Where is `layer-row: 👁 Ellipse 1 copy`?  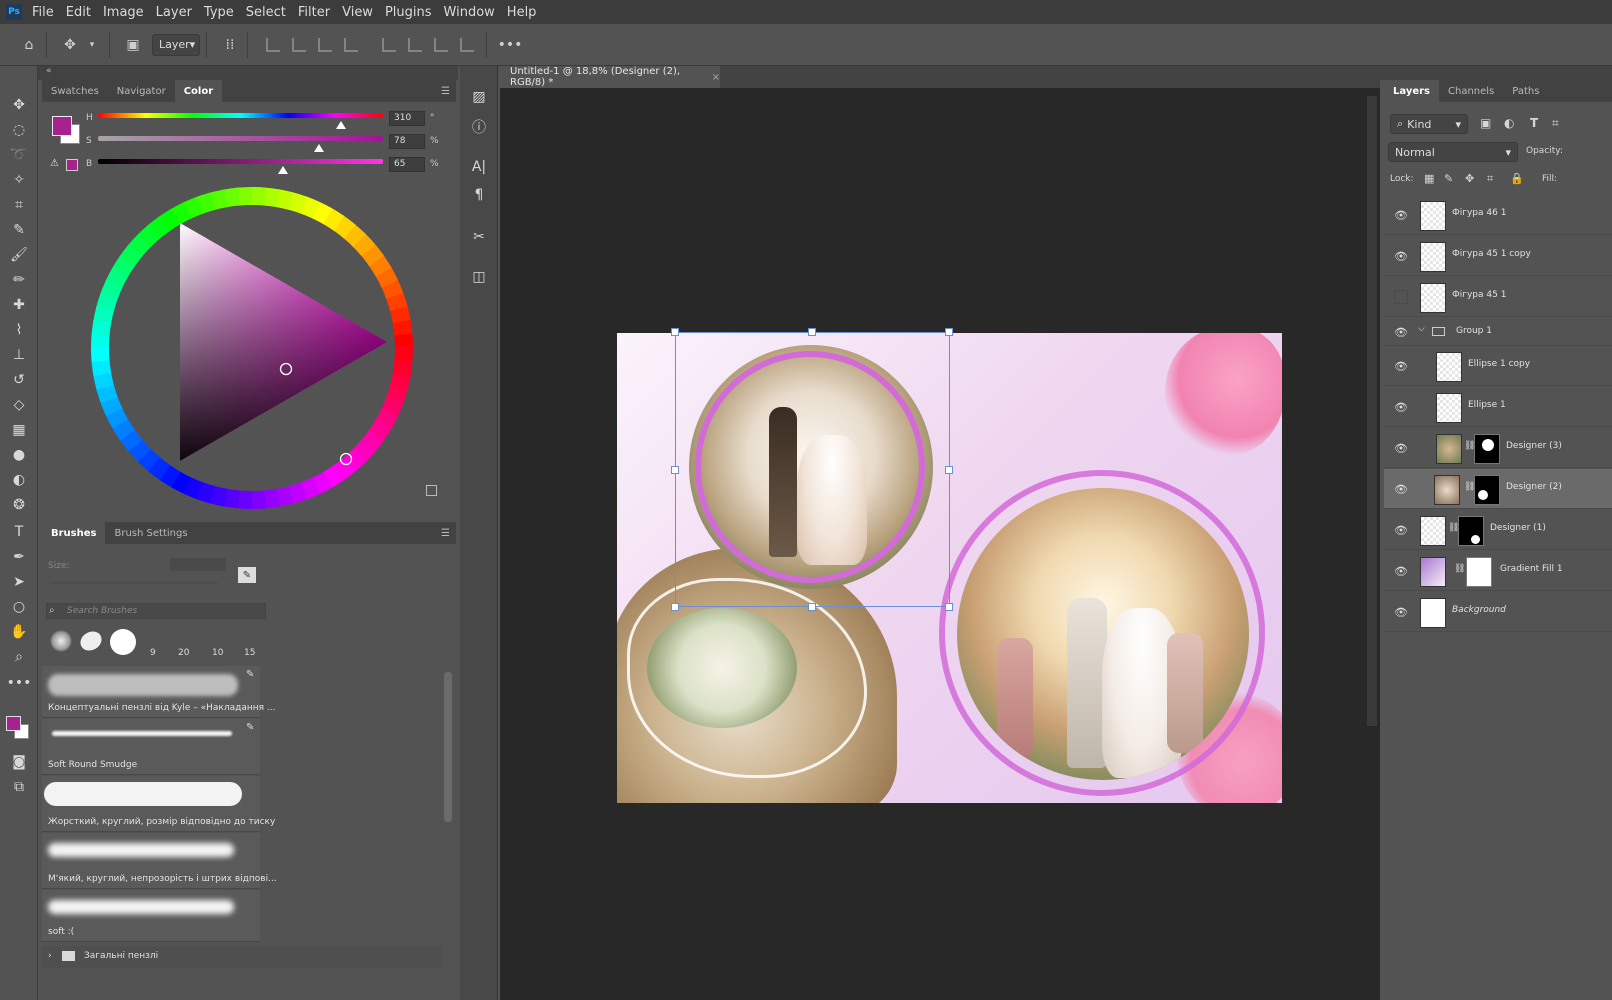
layer-row: 👁 Ellipse 1 copy is located at coordinates (1498, 366).